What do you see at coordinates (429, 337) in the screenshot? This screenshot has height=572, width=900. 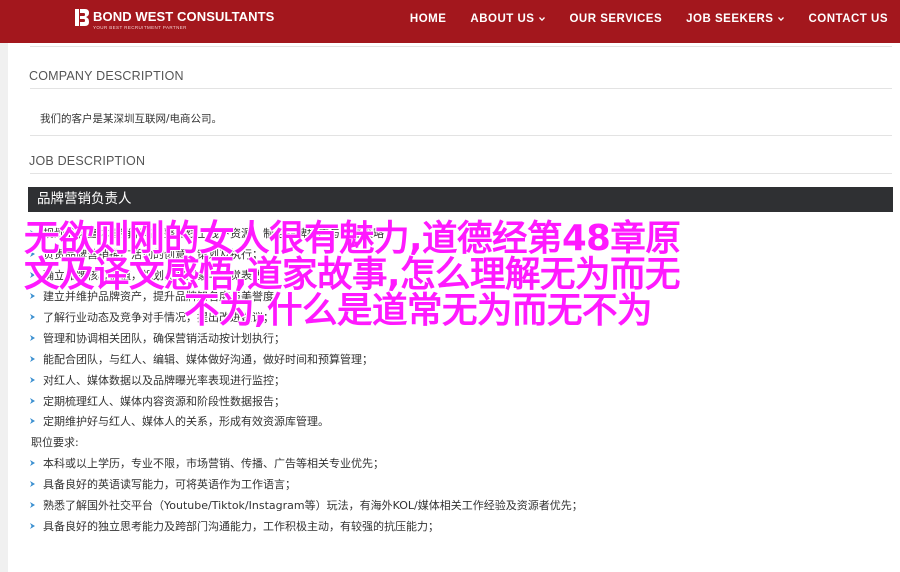 I see `list-item: 管理和协调相关团队，确保营销活动按计划执行；` at bounding box center [429, 337].